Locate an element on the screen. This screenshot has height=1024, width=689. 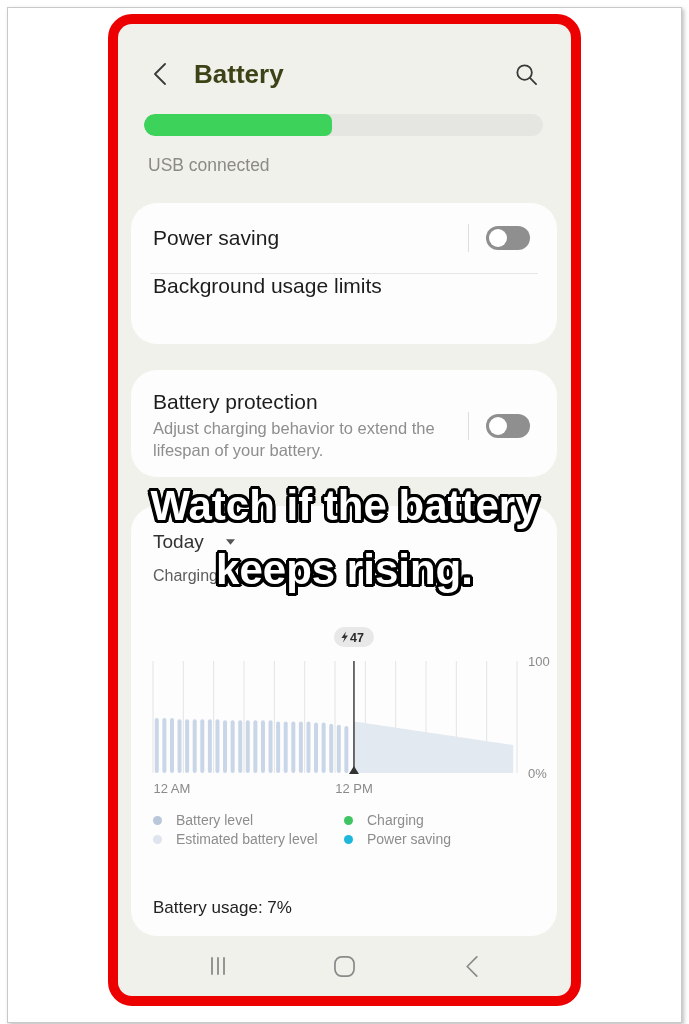
recent-apps-button is located at coordinates (217, 966).